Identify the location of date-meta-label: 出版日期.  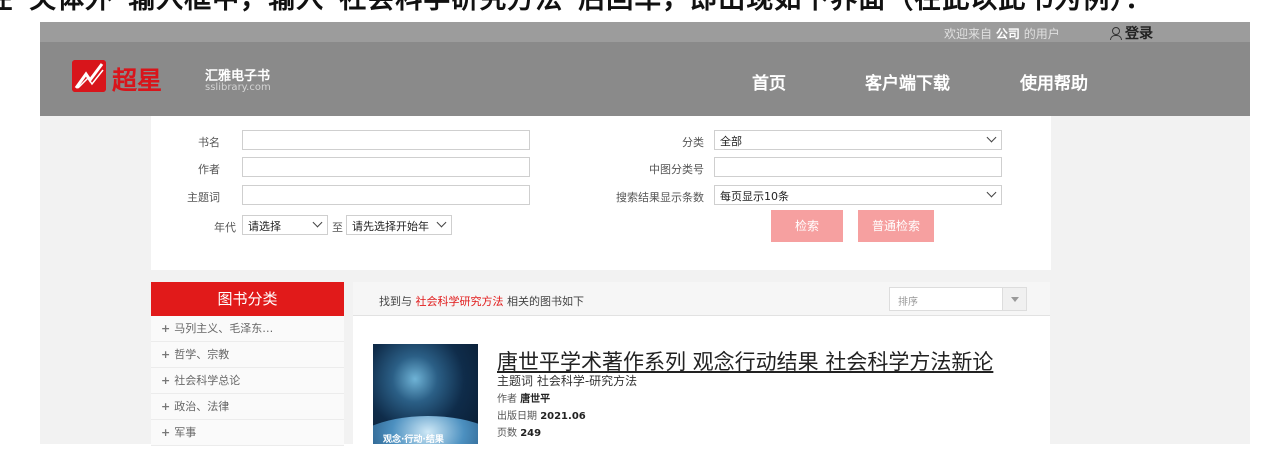
(517, 416).